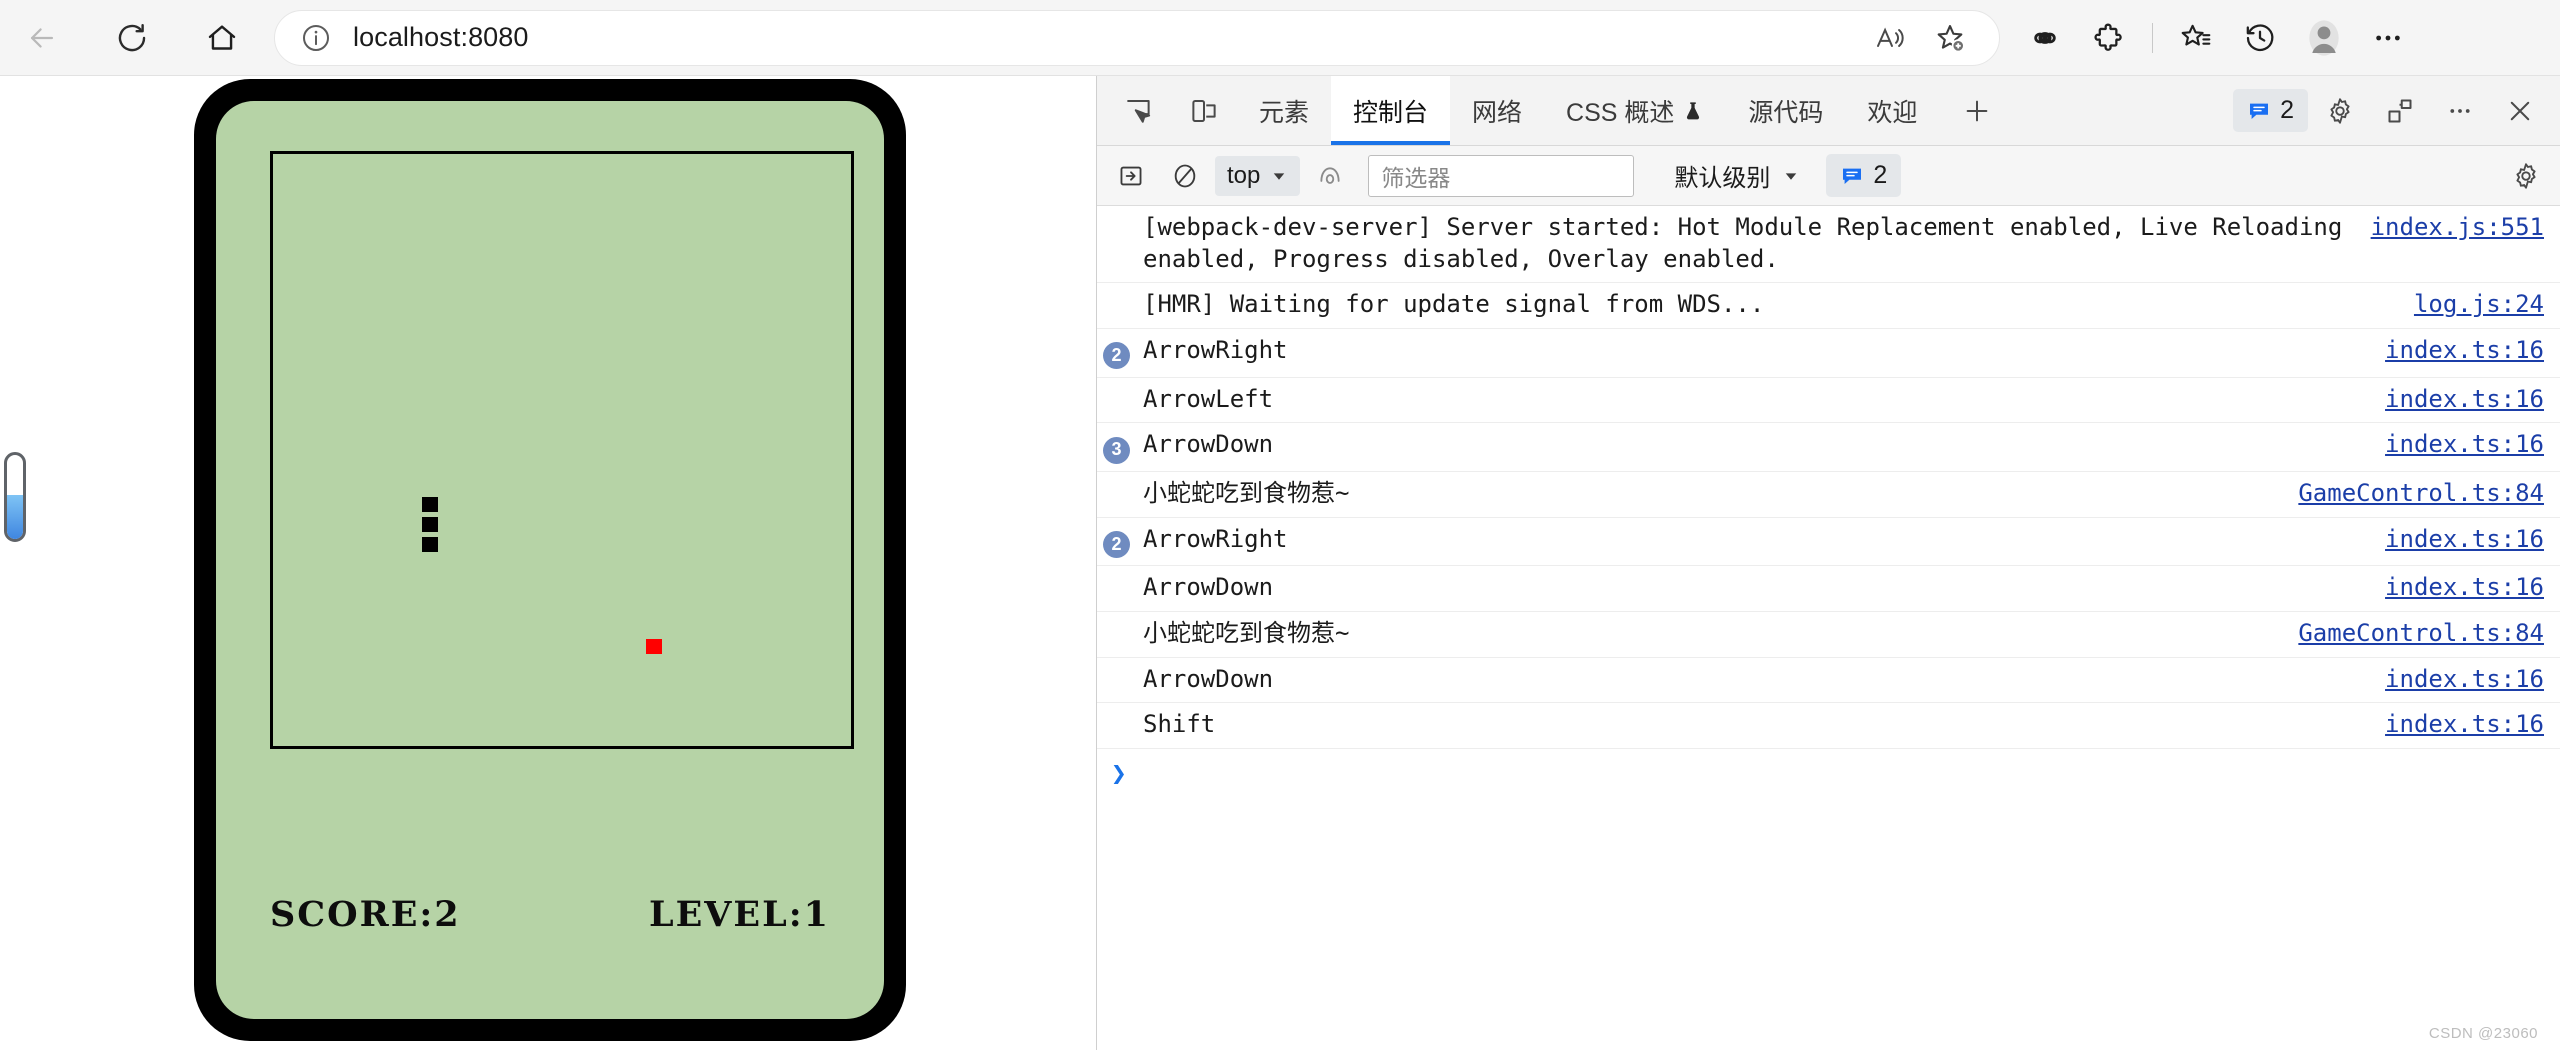  I want to click on history-button, so click(2260, 38).